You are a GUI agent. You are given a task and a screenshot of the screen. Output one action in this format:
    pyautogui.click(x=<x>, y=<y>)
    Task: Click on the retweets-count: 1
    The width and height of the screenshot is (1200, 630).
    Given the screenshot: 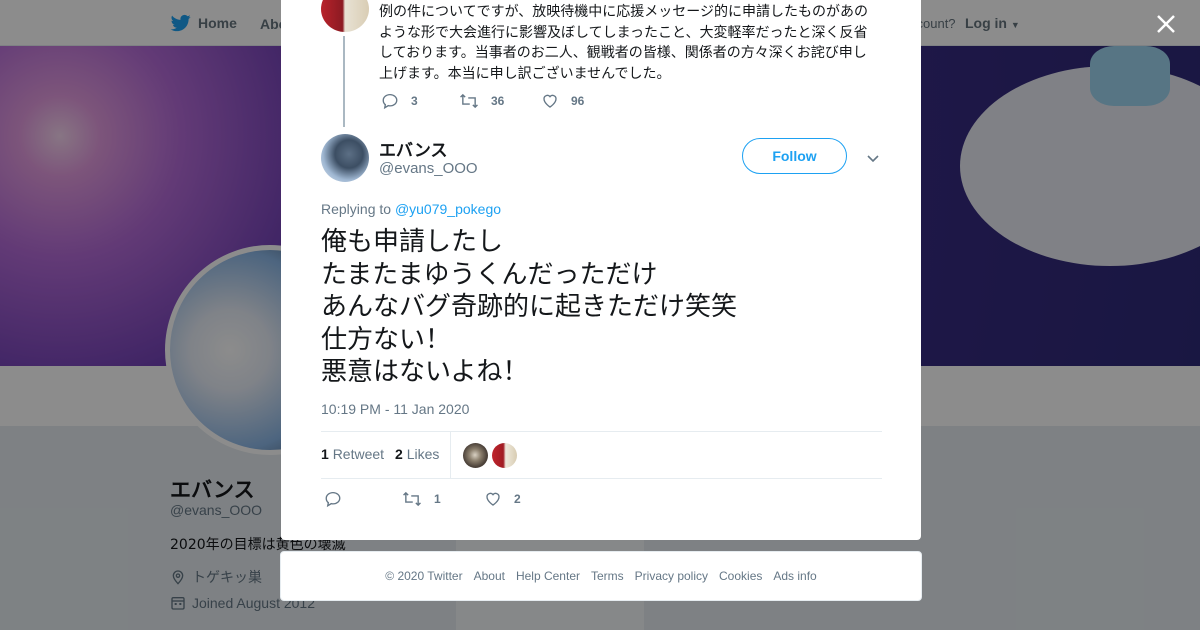 What is the action you would take?
    pyautogui.click(x=325, y=454)
    